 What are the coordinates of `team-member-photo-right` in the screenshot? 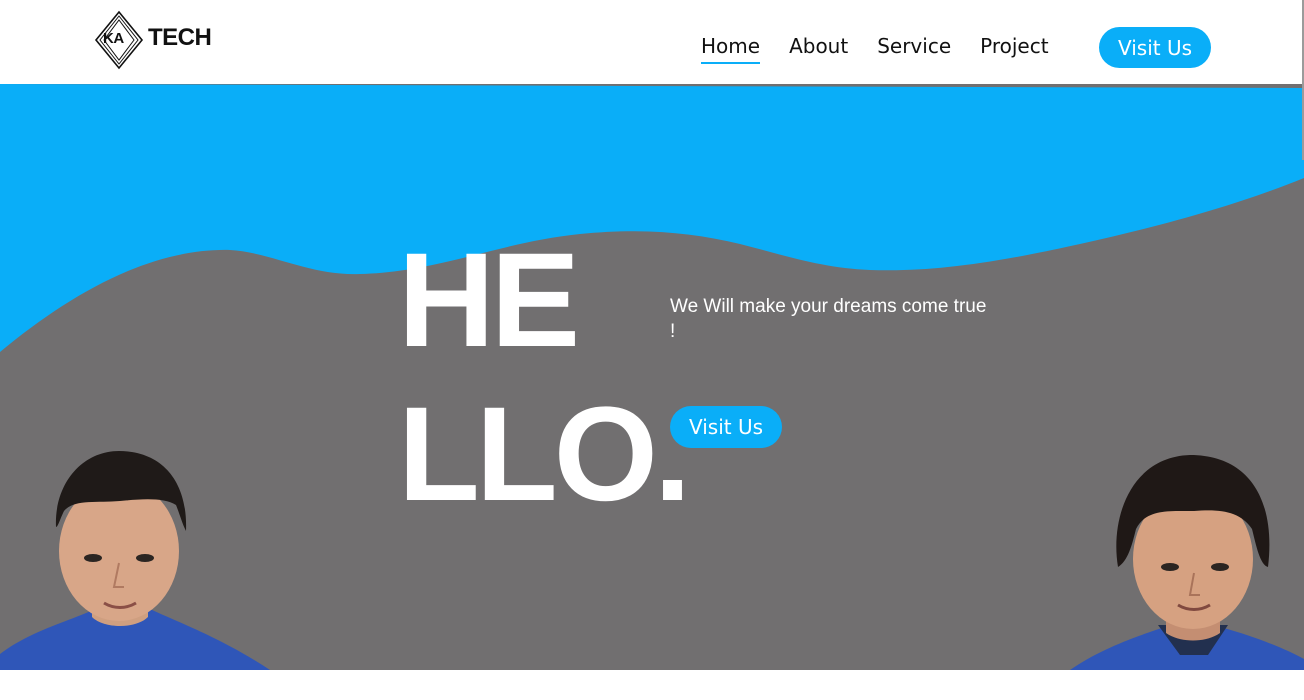 It's located at (1187, 562).